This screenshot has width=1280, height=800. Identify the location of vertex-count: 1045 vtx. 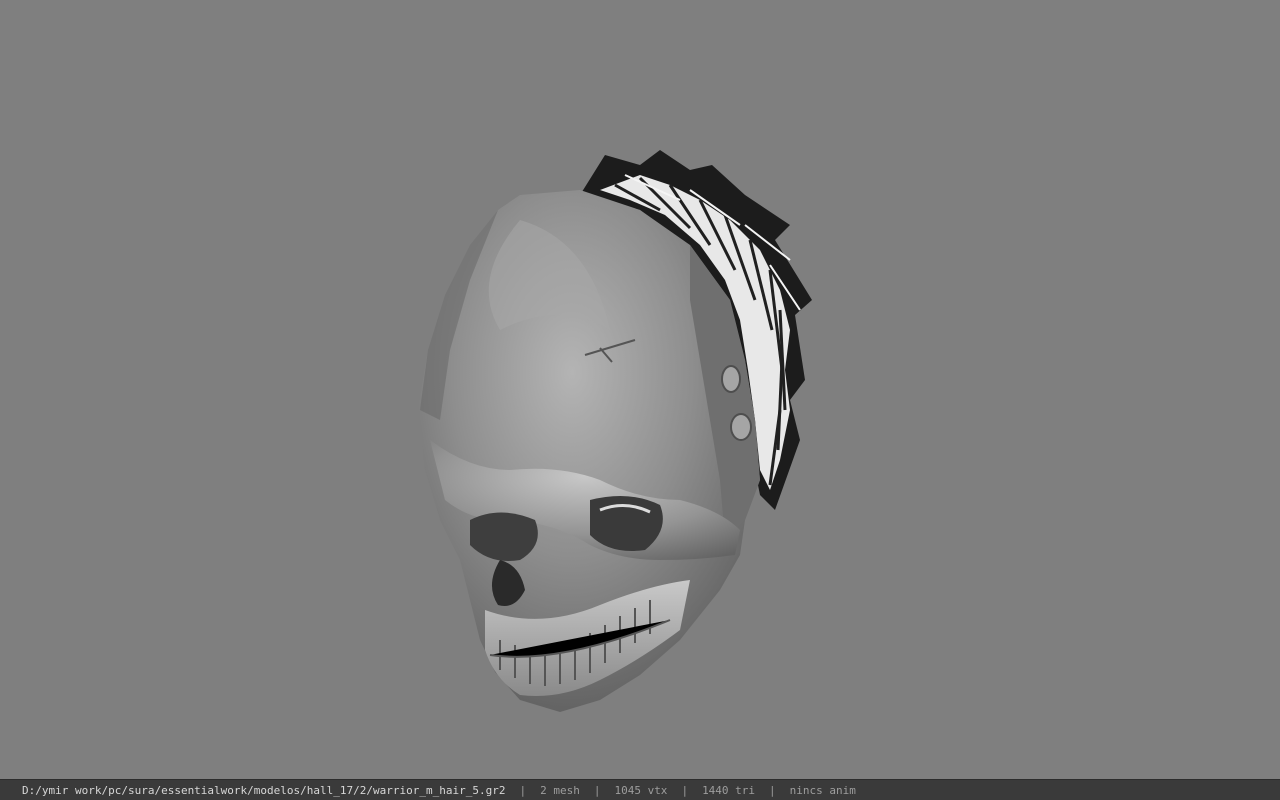
(641, 790).